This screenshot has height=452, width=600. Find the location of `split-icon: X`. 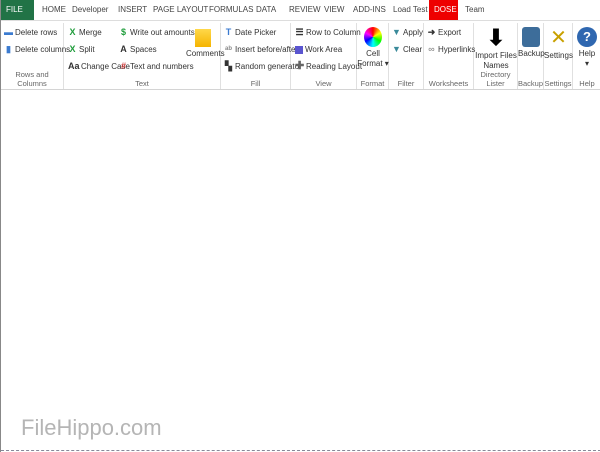

split-icon: X is located at coordinates (72, 49).